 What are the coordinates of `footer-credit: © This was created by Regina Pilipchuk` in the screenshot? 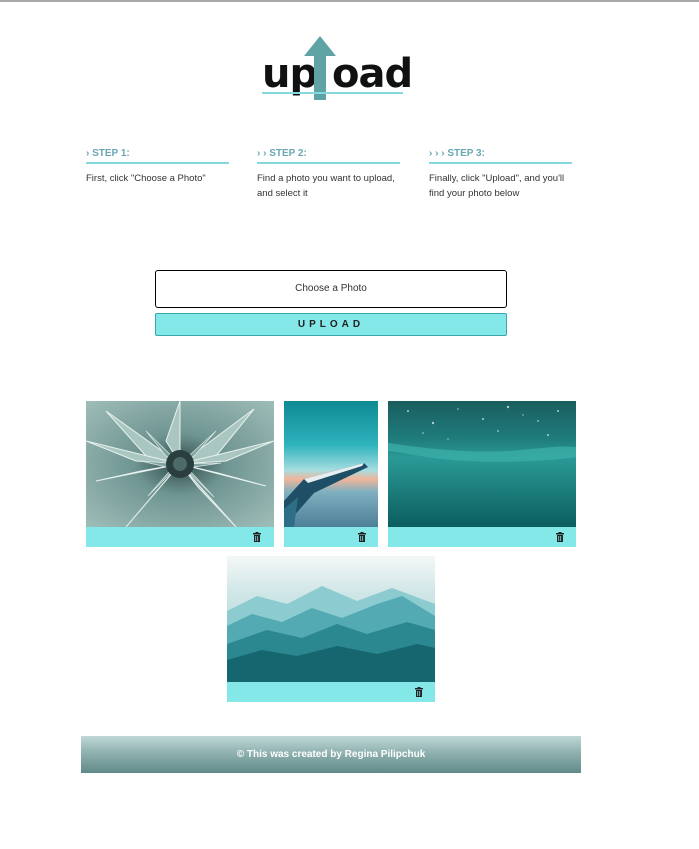 It's located at (331, 754).